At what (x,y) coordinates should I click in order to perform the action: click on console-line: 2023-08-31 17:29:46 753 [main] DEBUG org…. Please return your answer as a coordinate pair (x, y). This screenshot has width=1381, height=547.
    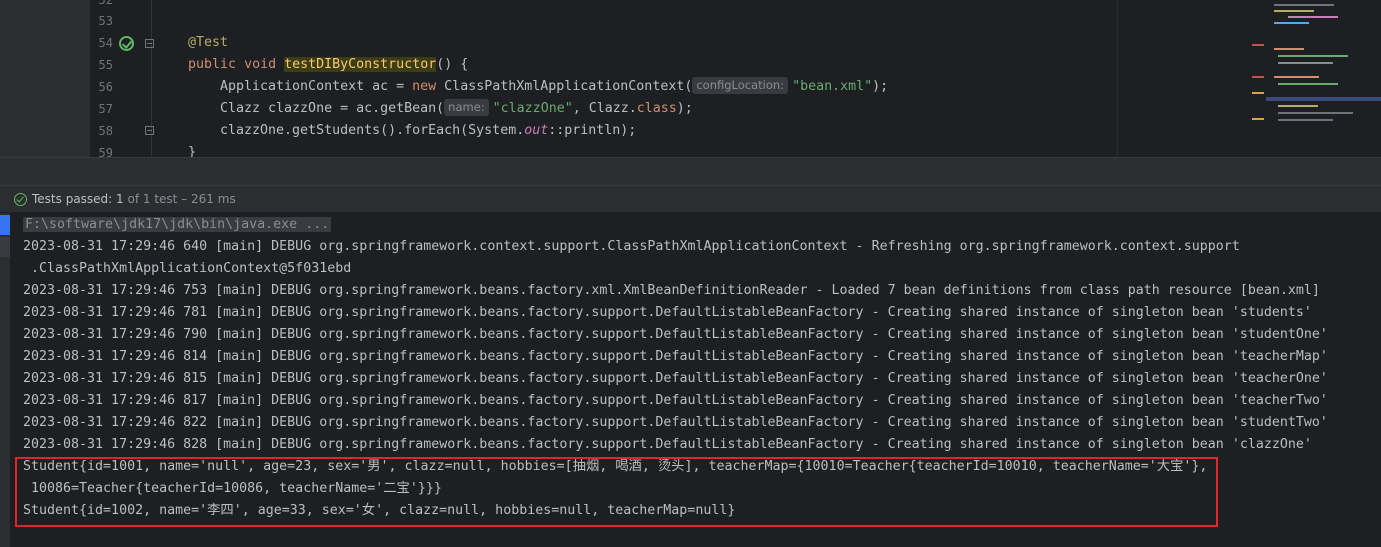
    Looking at the image, I should click on (671, 290).